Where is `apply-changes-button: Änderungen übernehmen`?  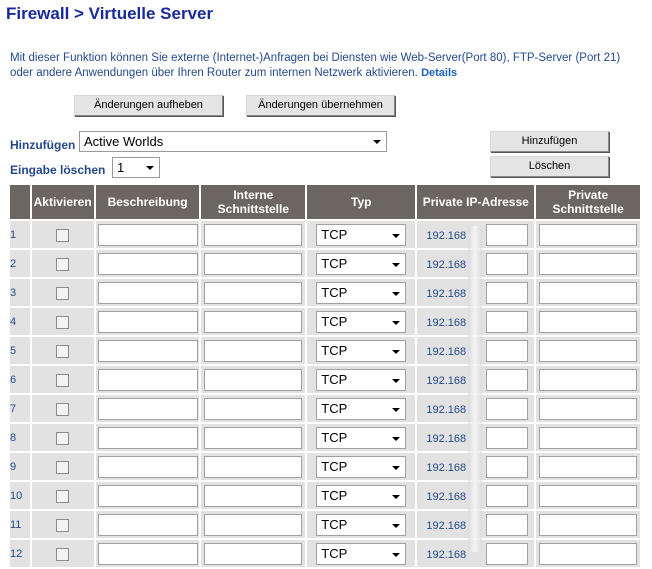 apply-changes-button: Änderungen übernehmen is located at coordinates (320, 105).